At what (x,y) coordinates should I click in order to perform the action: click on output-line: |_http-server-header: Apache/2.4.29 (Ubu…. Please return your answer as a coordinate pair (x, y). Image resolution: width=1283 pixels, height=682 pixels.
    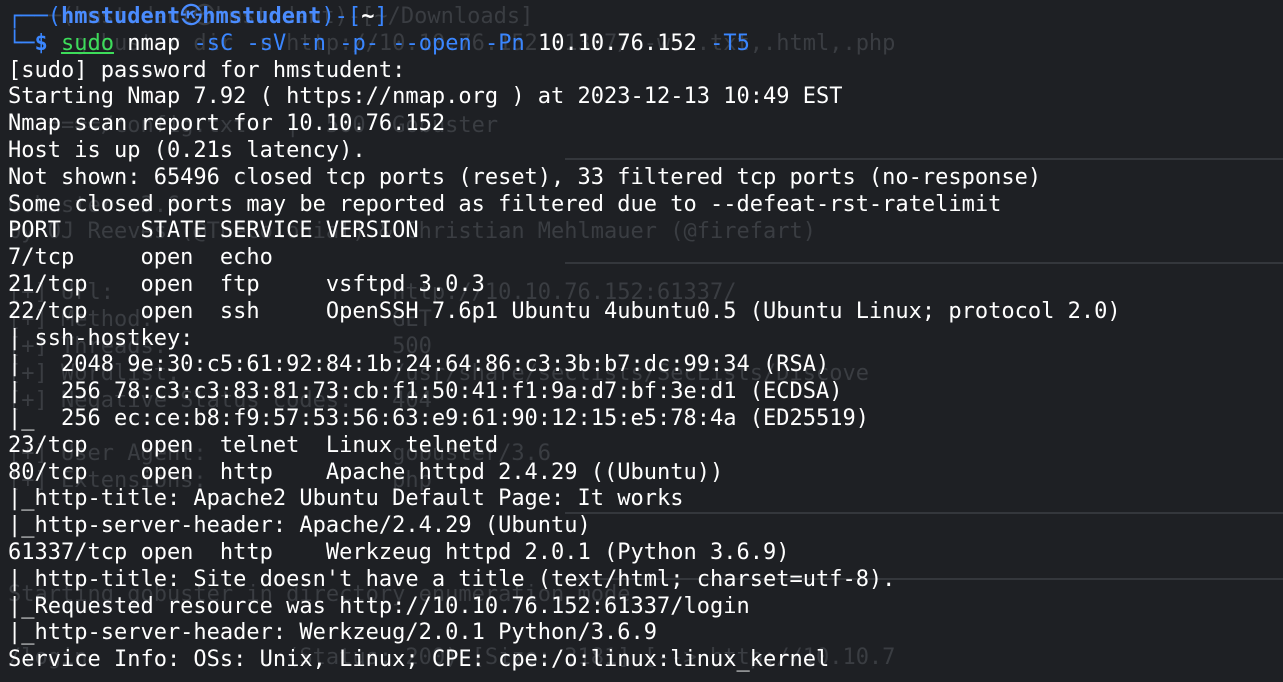
    Looking at the image, I should click on (299, 526).